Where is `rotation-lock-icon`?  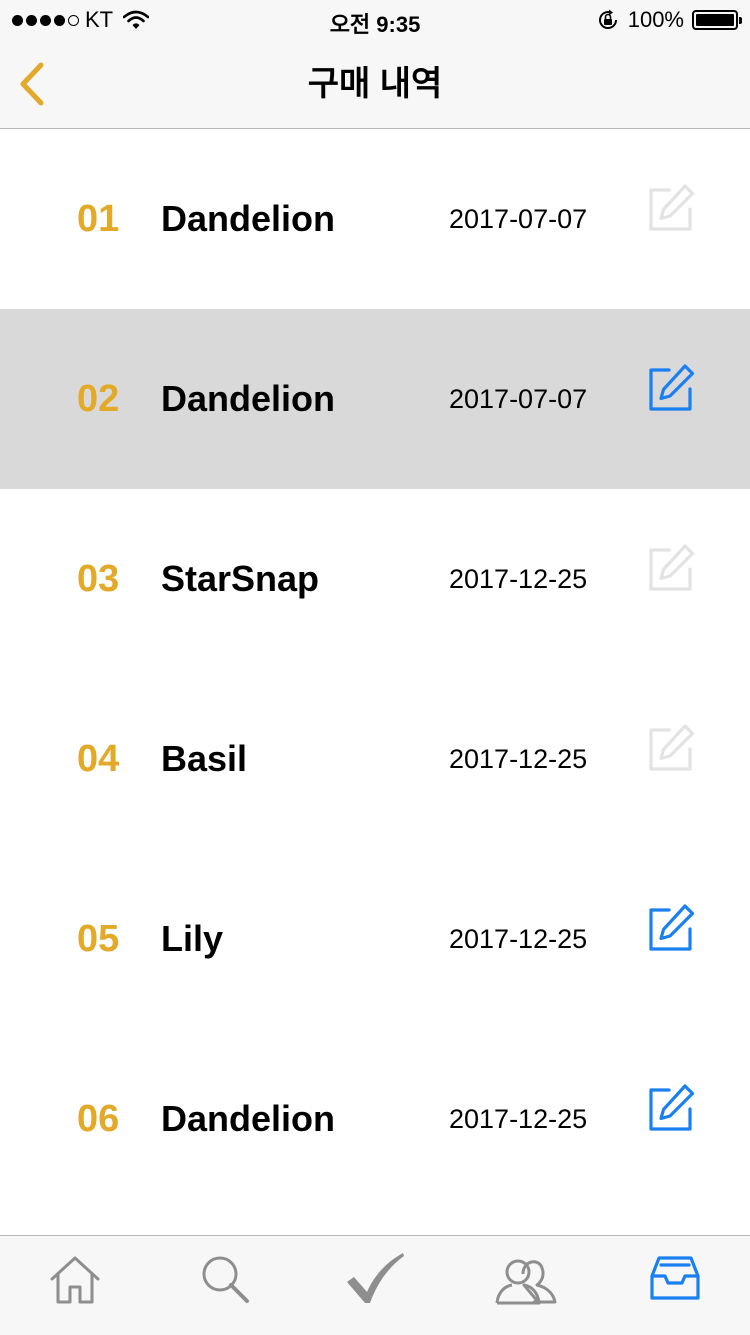
rotation-lock-icon is located at coordinates (607, 19).